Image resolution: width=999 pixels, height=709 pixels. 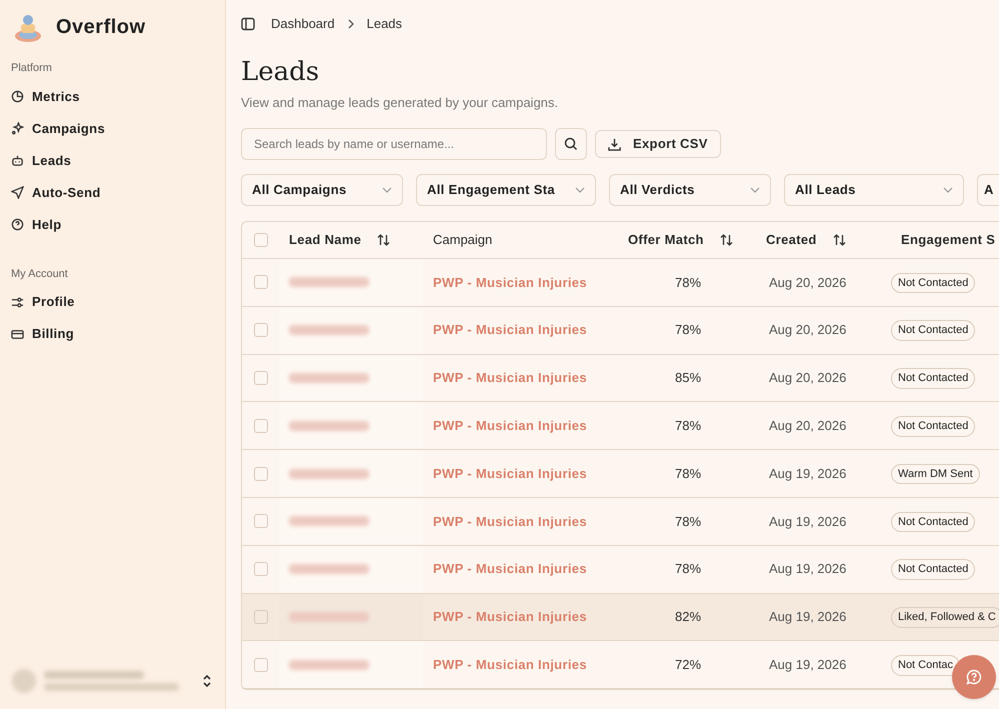 What do you see at coordinates (620, 378) in the screenshot?
I see `table-row: PWP - Musician Injuries 85% Aug 20, 2026 Not Contacted` at bounding box center [620, 378].